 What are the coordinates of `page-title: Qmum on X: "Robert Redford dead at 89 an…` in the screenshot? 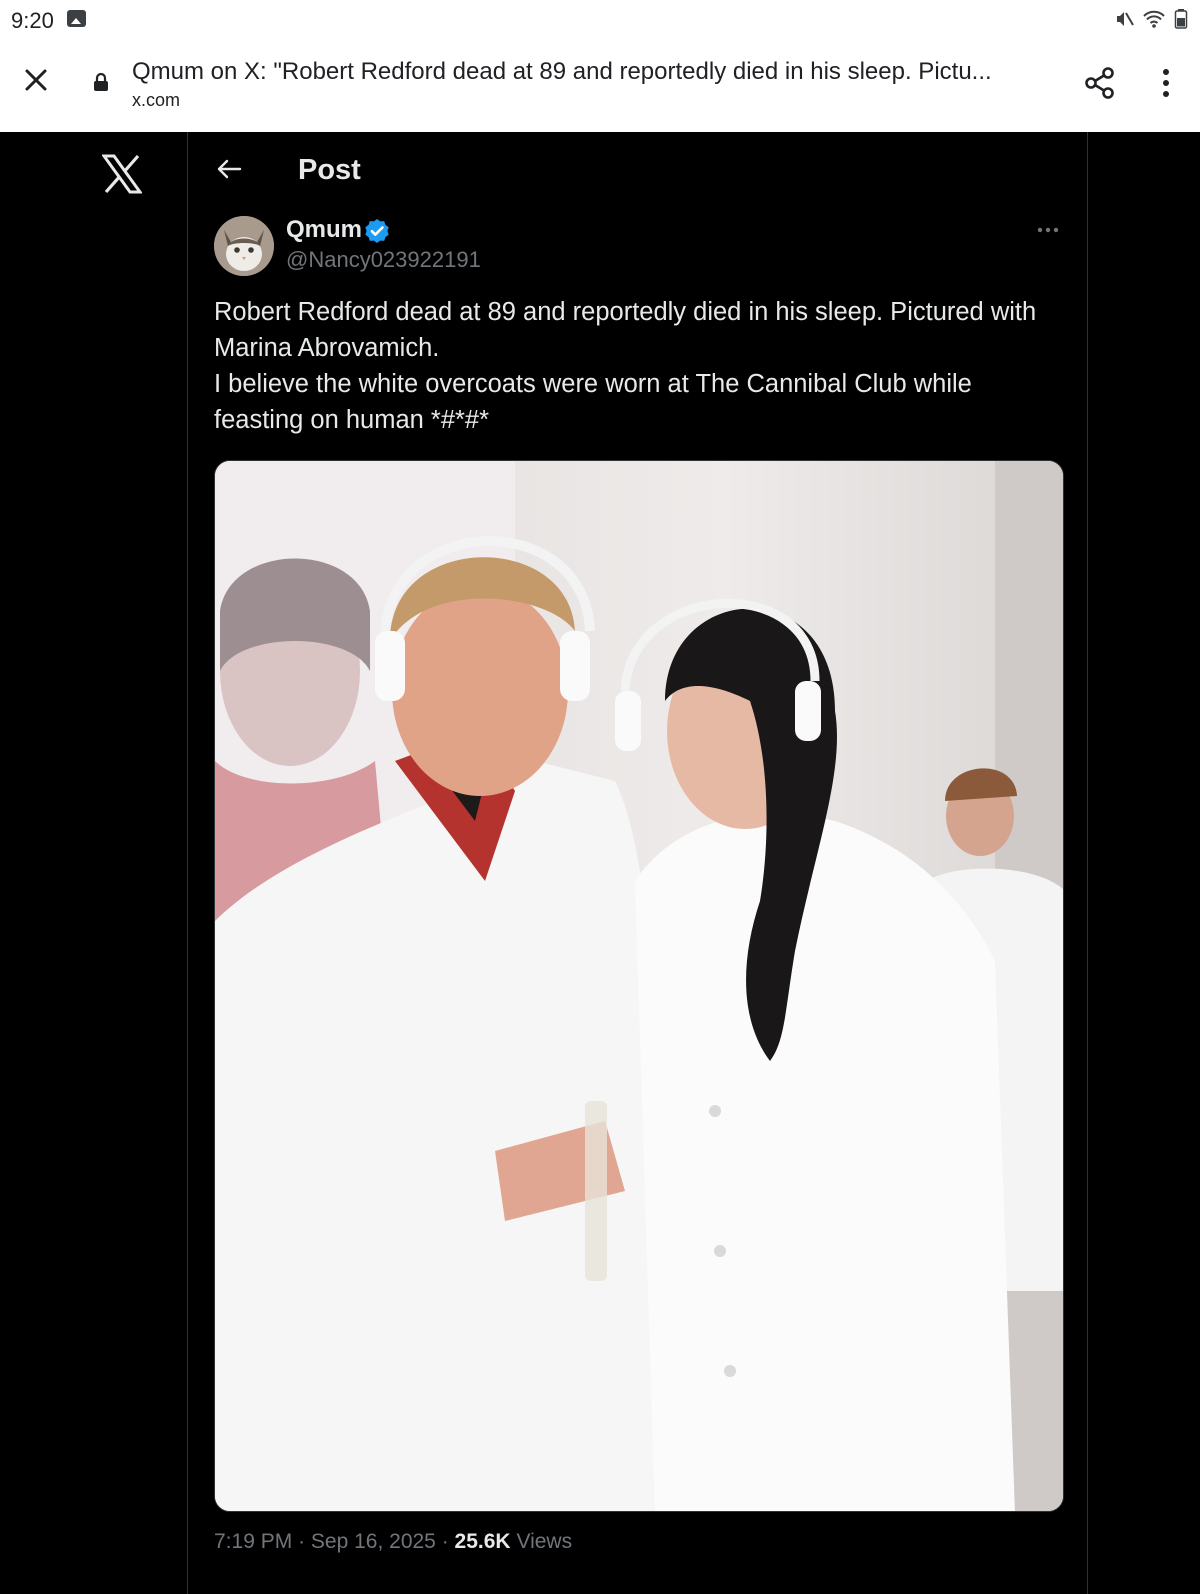 It's located at (562, 71).